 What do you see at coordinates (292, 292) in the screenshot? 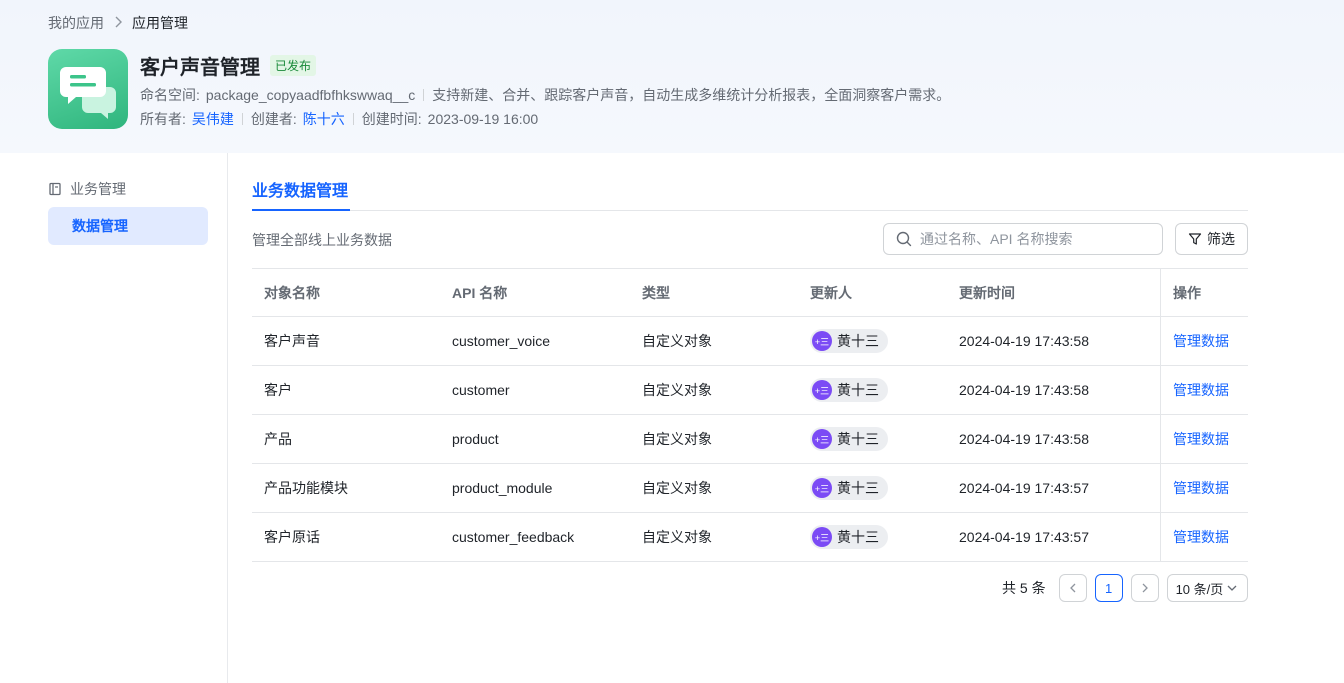
I see `column-header-object-name: 对象名称` at bounding box center [292, 292].